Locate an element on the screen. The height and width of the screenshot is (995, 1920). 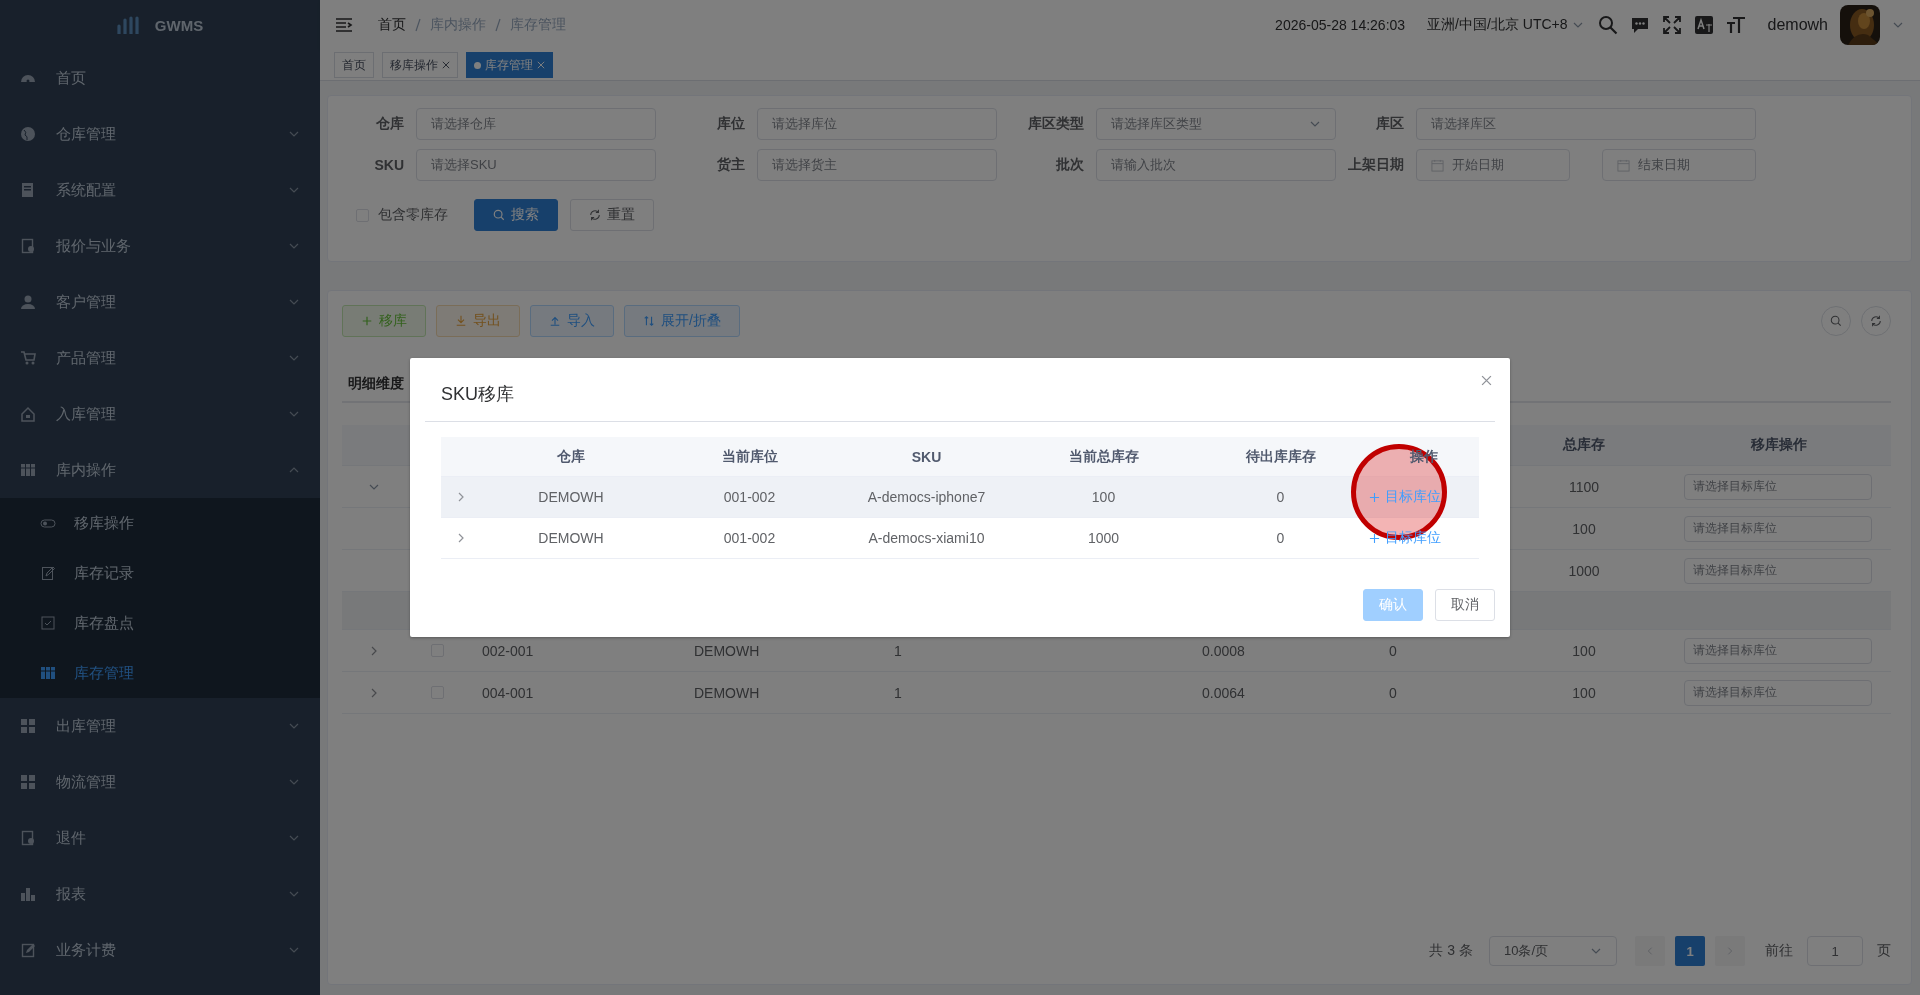
field-label: 货主 is located at coordinates (731, 165).